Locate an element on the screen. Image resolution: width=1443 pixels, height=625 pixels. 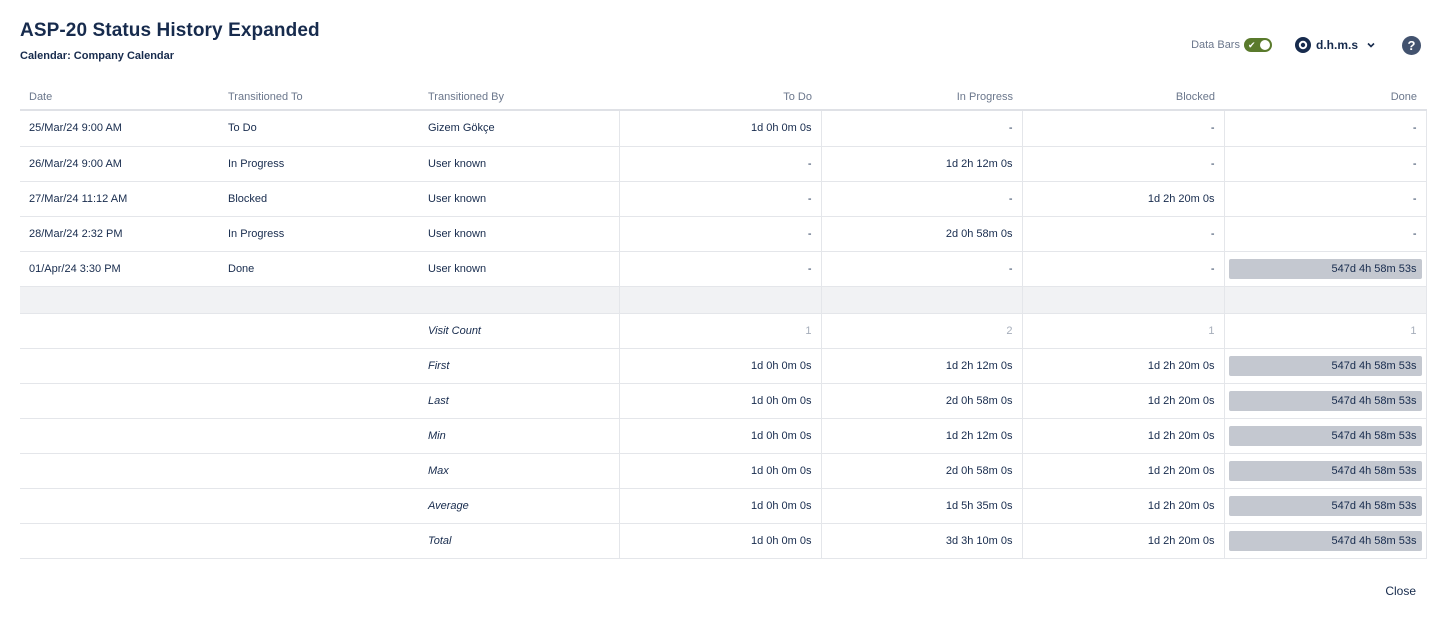
stat-in-progress: 3d 3h 10m 0s is located at coordinates (921, 541).